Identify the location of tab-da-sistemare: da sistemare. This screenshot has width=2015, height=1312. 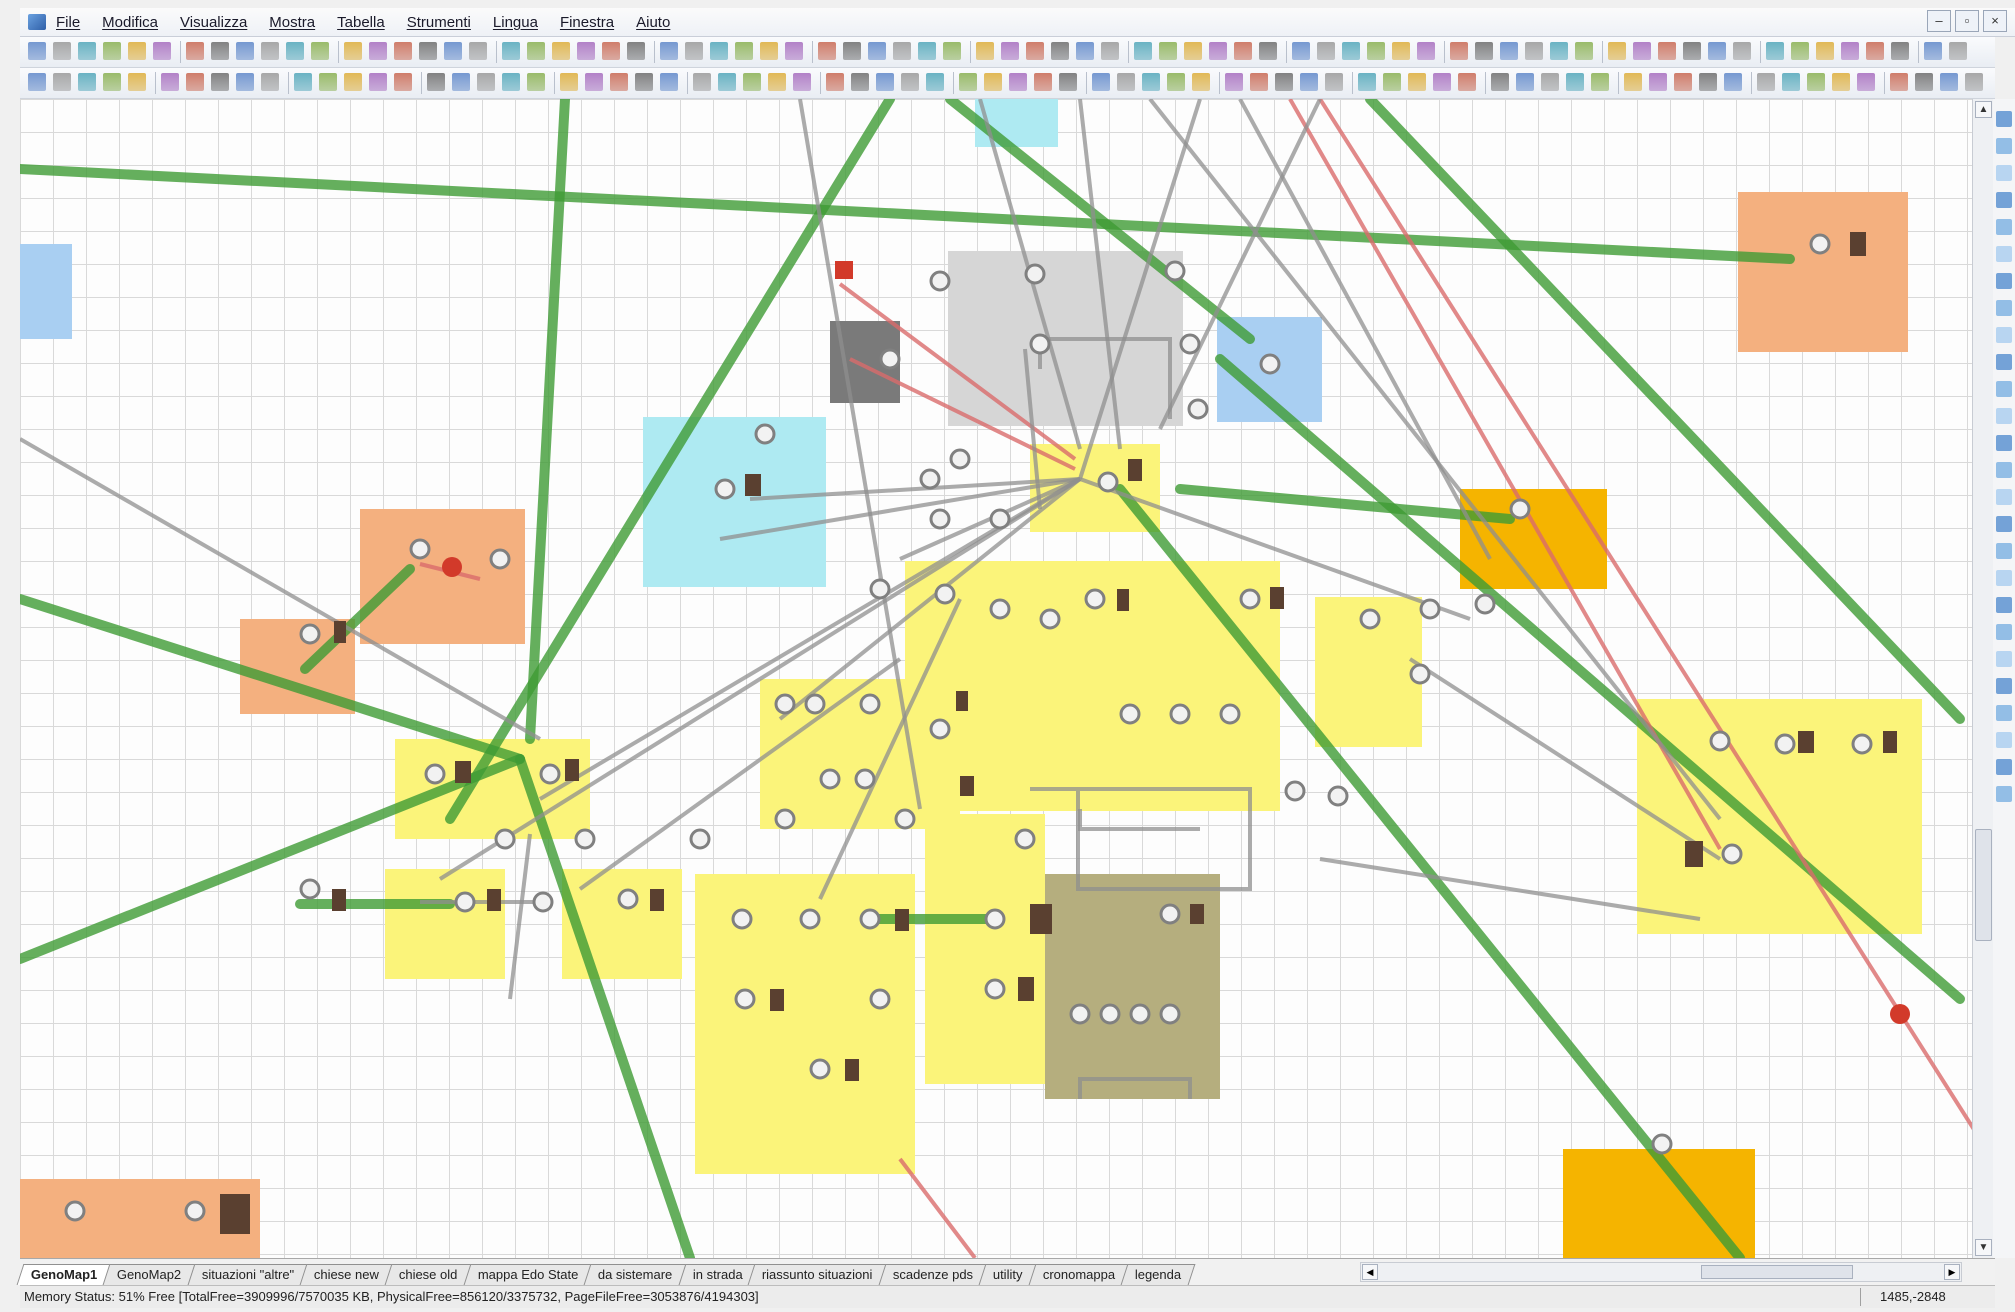
(635, 1274).